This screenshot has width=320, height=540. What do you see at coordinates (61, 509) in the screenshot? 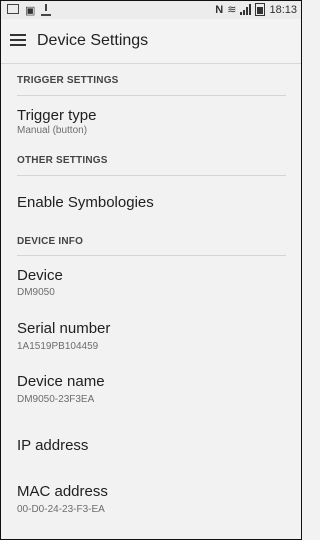
I see `mac-address-value: 00-D0-24-23-F3-EA` at bounding box center [61, 509].